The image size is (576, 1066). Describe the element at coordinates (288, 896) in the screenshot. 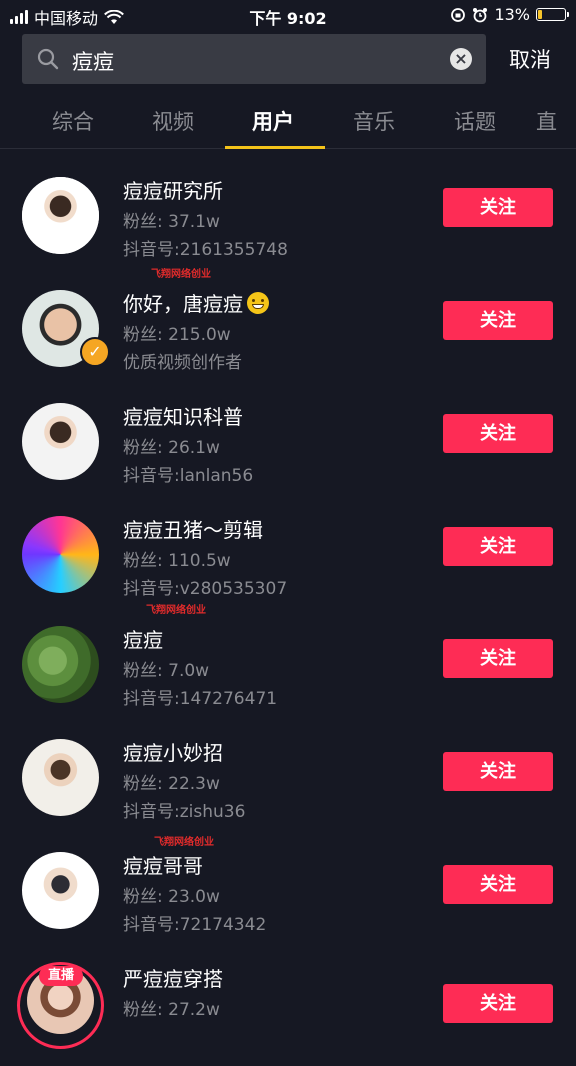

I see `user-row: 痘痘哥哥 粉丝: 23.0w 抖音号:72174342 关注` at that location.